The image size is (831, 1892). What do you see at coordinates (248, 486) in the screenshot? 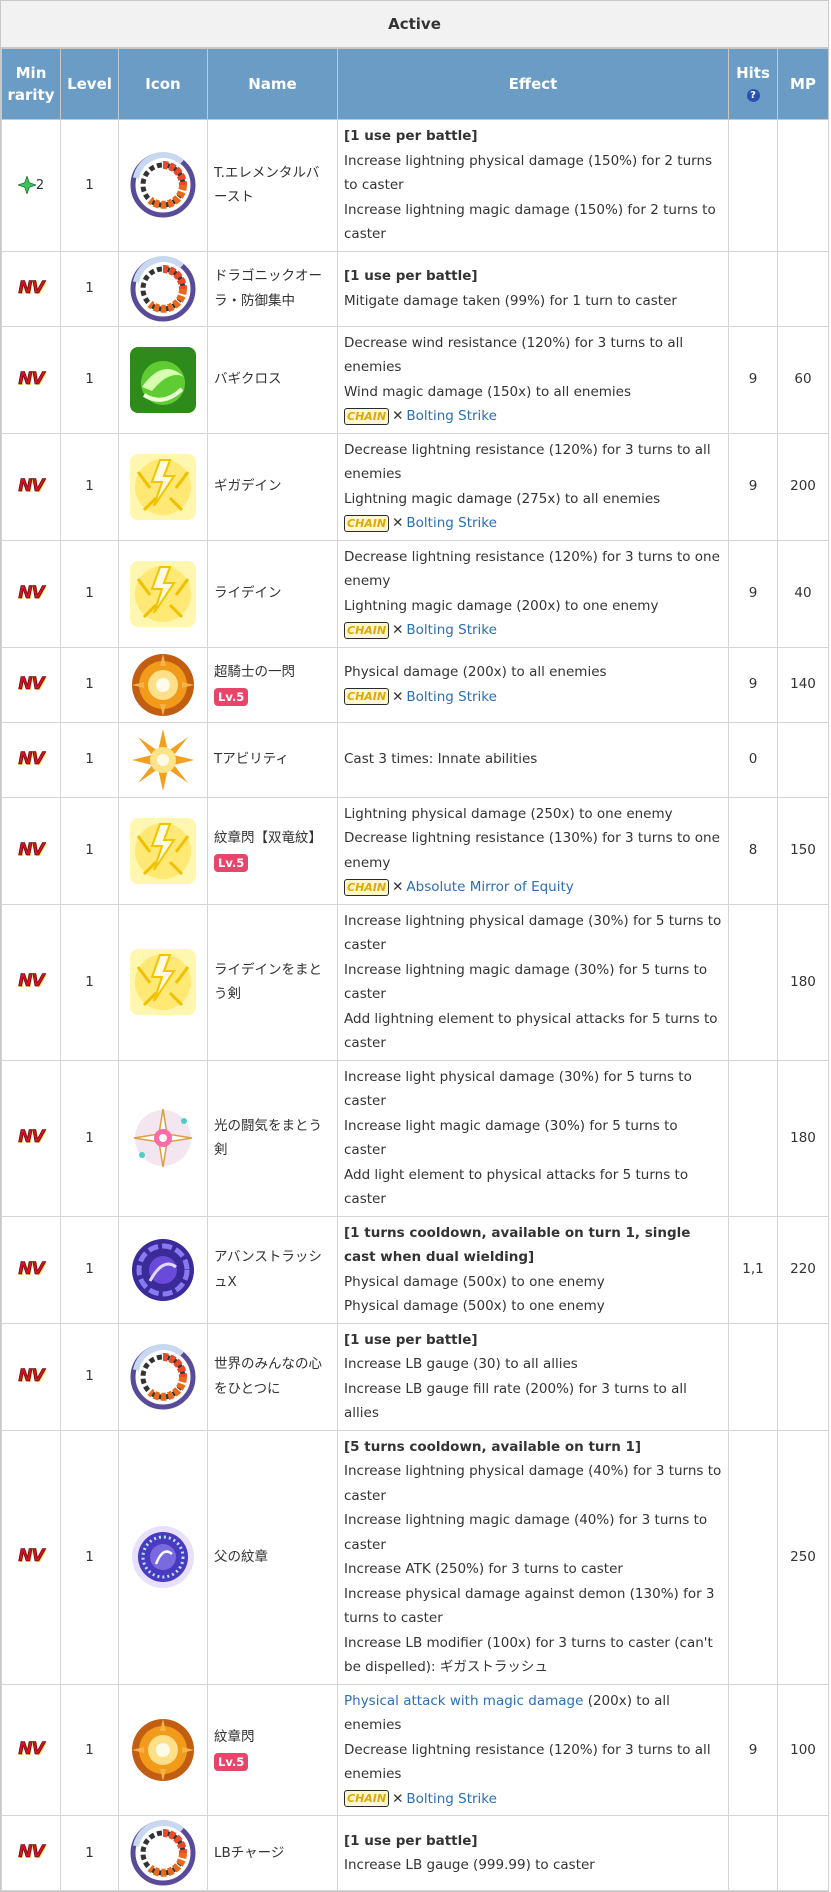
I see `skill-name: ギガデイン` at bounding box center [248, 486].